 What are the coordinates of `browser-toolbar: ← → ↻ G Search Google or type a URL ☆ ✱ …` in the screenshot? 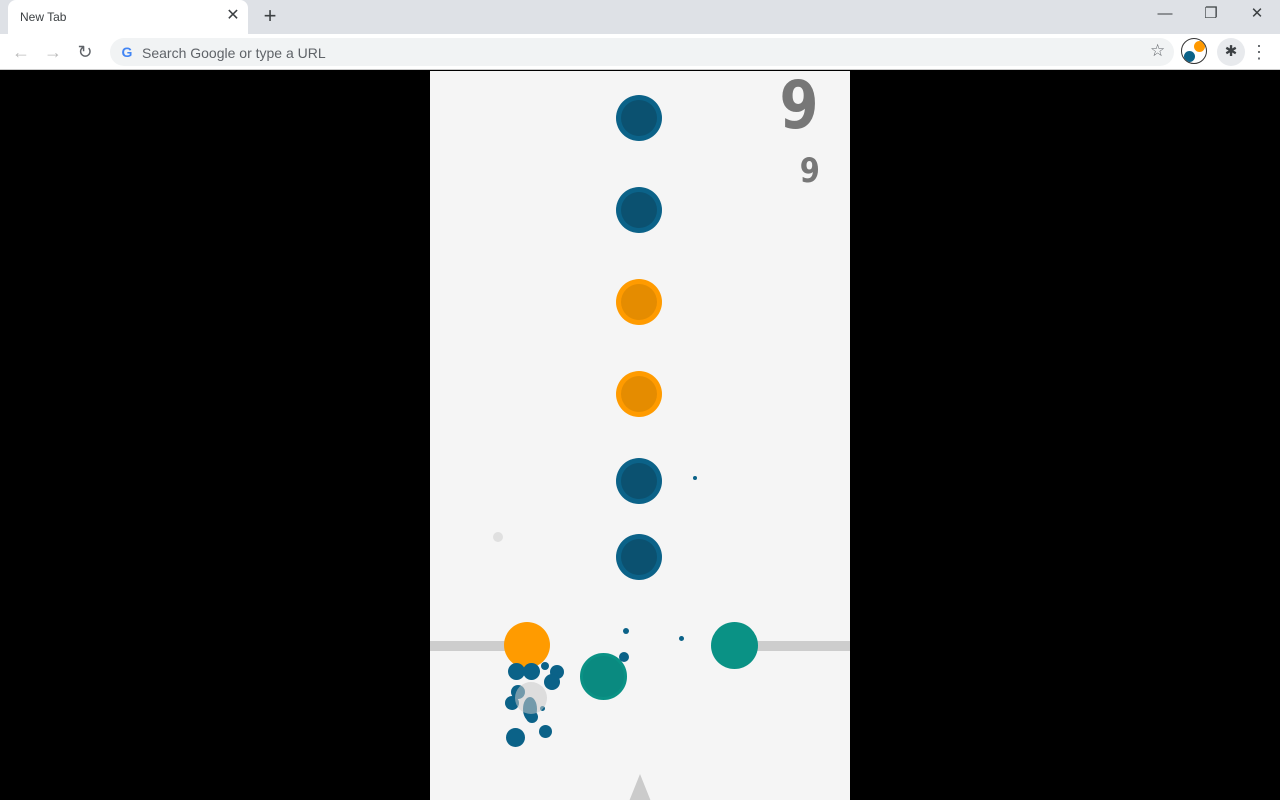 It's located at (640, 52).